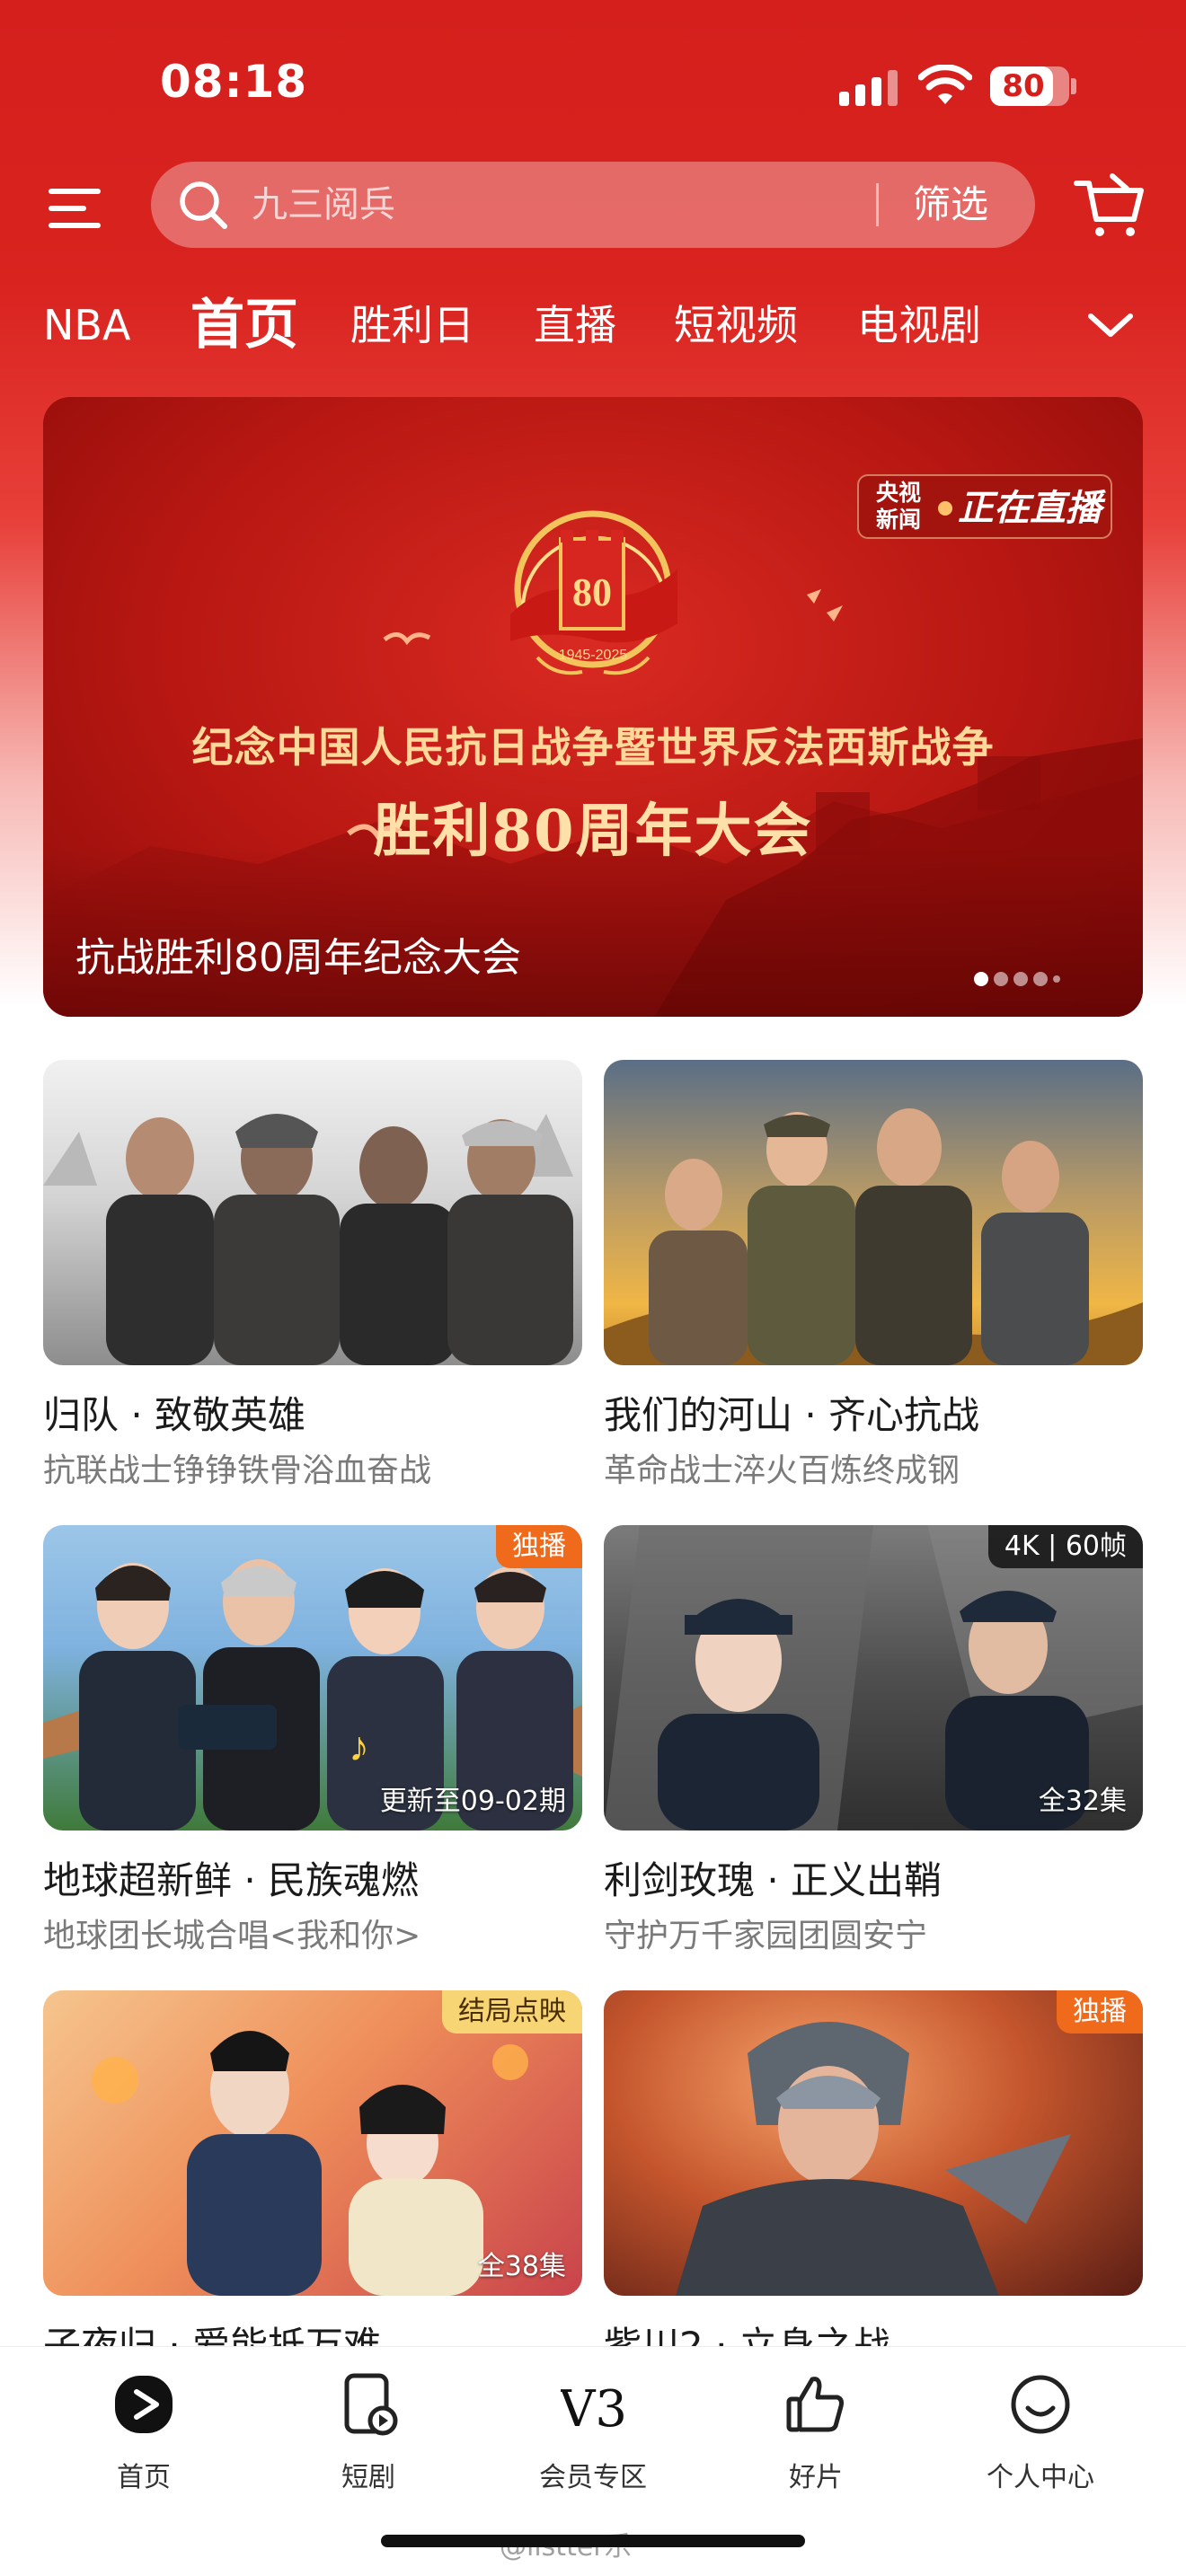 The width and height of the screenshot is (1186, 2576). Describe the element at coordinates (512, 2011) in the screenshot. I see `finale-preview-badge: 结局点映` at that location.